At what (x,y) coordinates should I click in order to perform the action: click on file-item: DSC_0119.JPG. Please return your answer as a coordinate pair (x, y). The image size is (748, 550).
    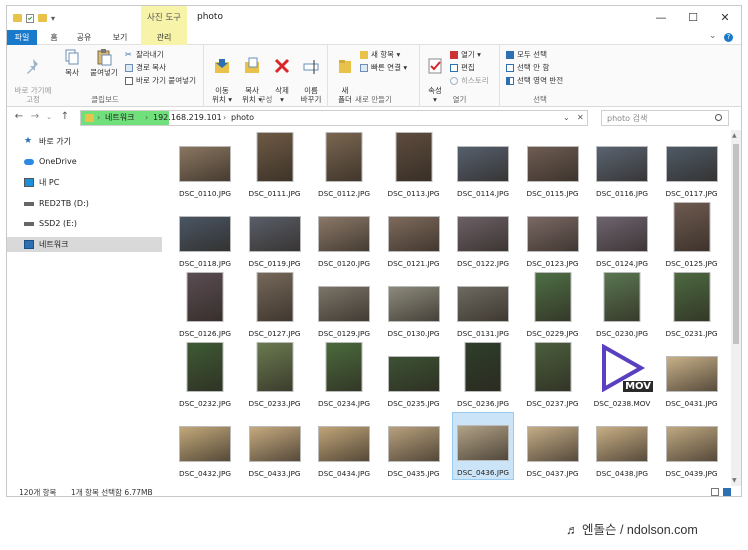
    Looking at the image, I should click on (275, 236).